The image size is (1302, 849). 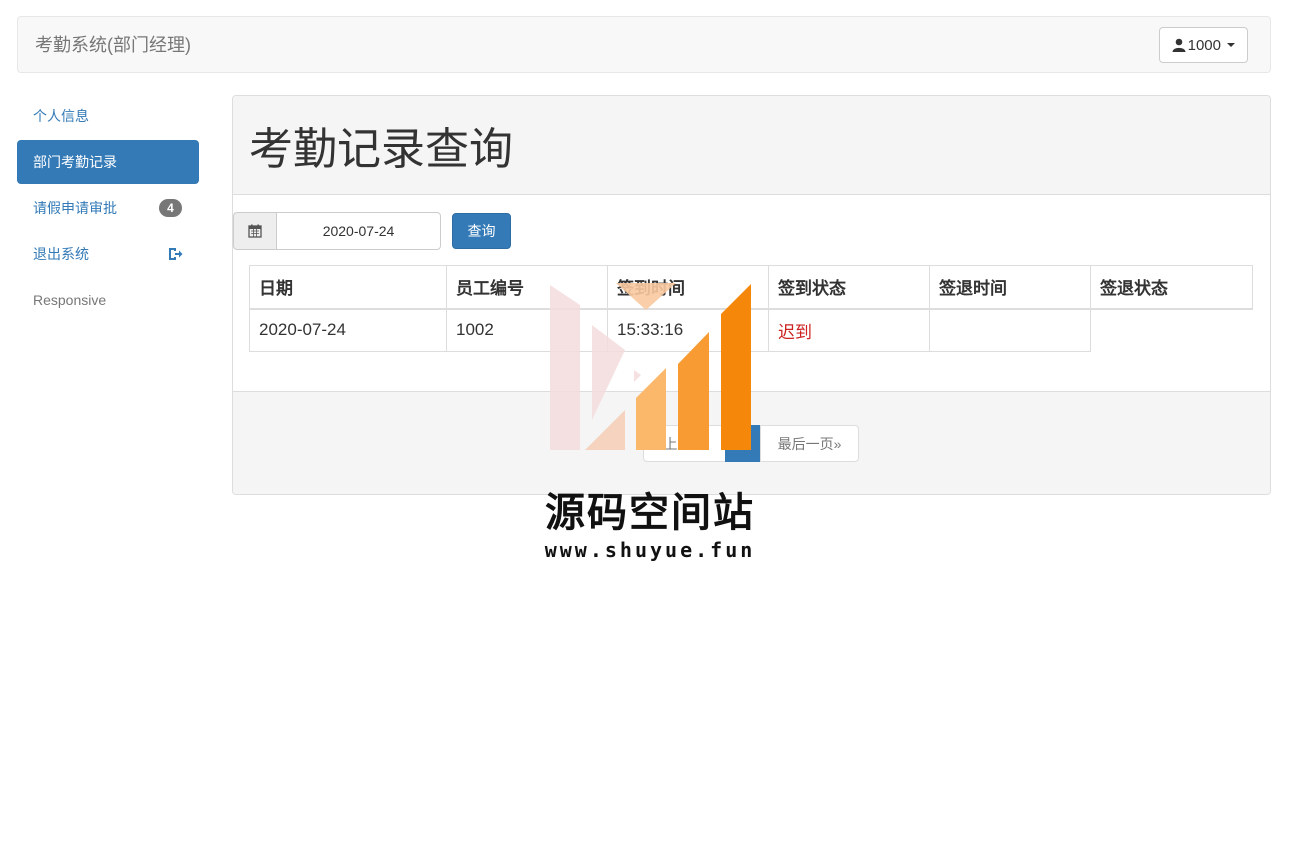 I want to click on sidebar-item-label: 退出系统, so click(x=61, y=254).